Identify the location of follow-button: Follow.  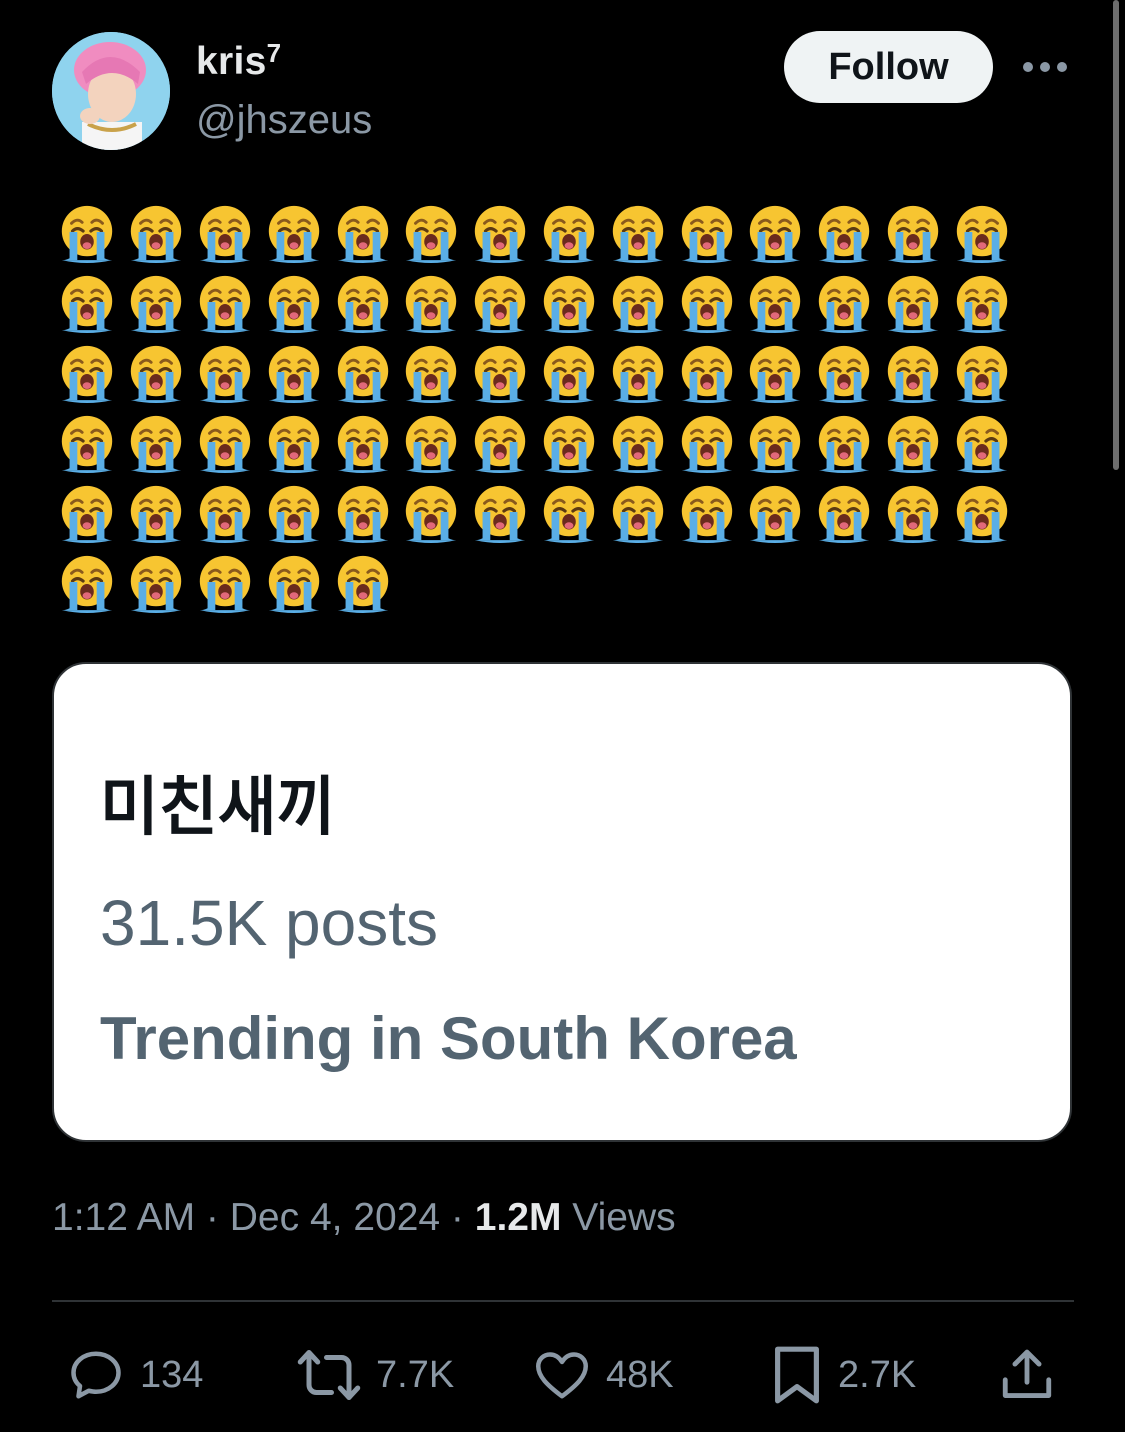
(888, 67).